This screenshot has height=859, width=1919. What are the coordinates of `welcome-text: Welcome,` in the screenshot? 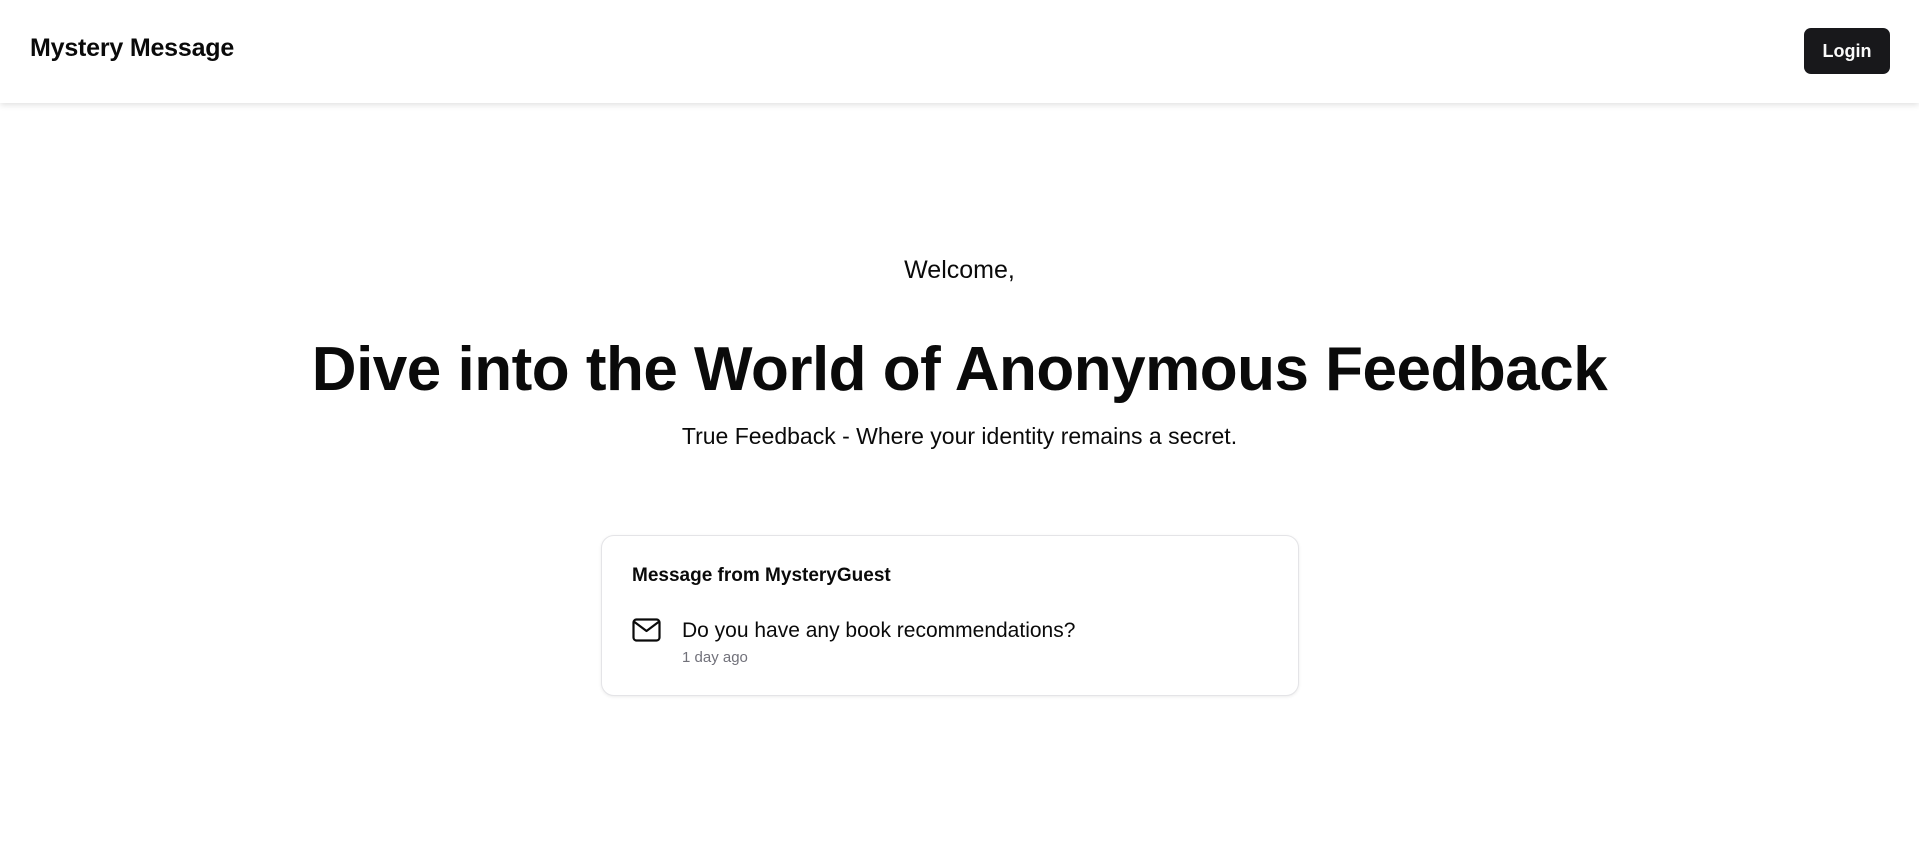 It's located at (959, 270).